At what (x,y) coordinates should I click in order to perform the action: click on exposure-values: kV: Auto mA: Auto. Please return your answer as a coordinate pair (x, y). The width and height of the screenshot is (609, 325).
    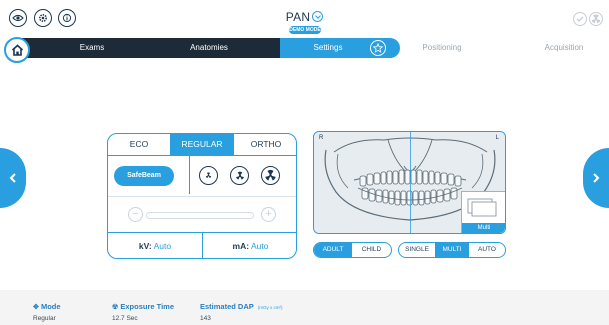
    Looking at the image, I should click on (202, 245).